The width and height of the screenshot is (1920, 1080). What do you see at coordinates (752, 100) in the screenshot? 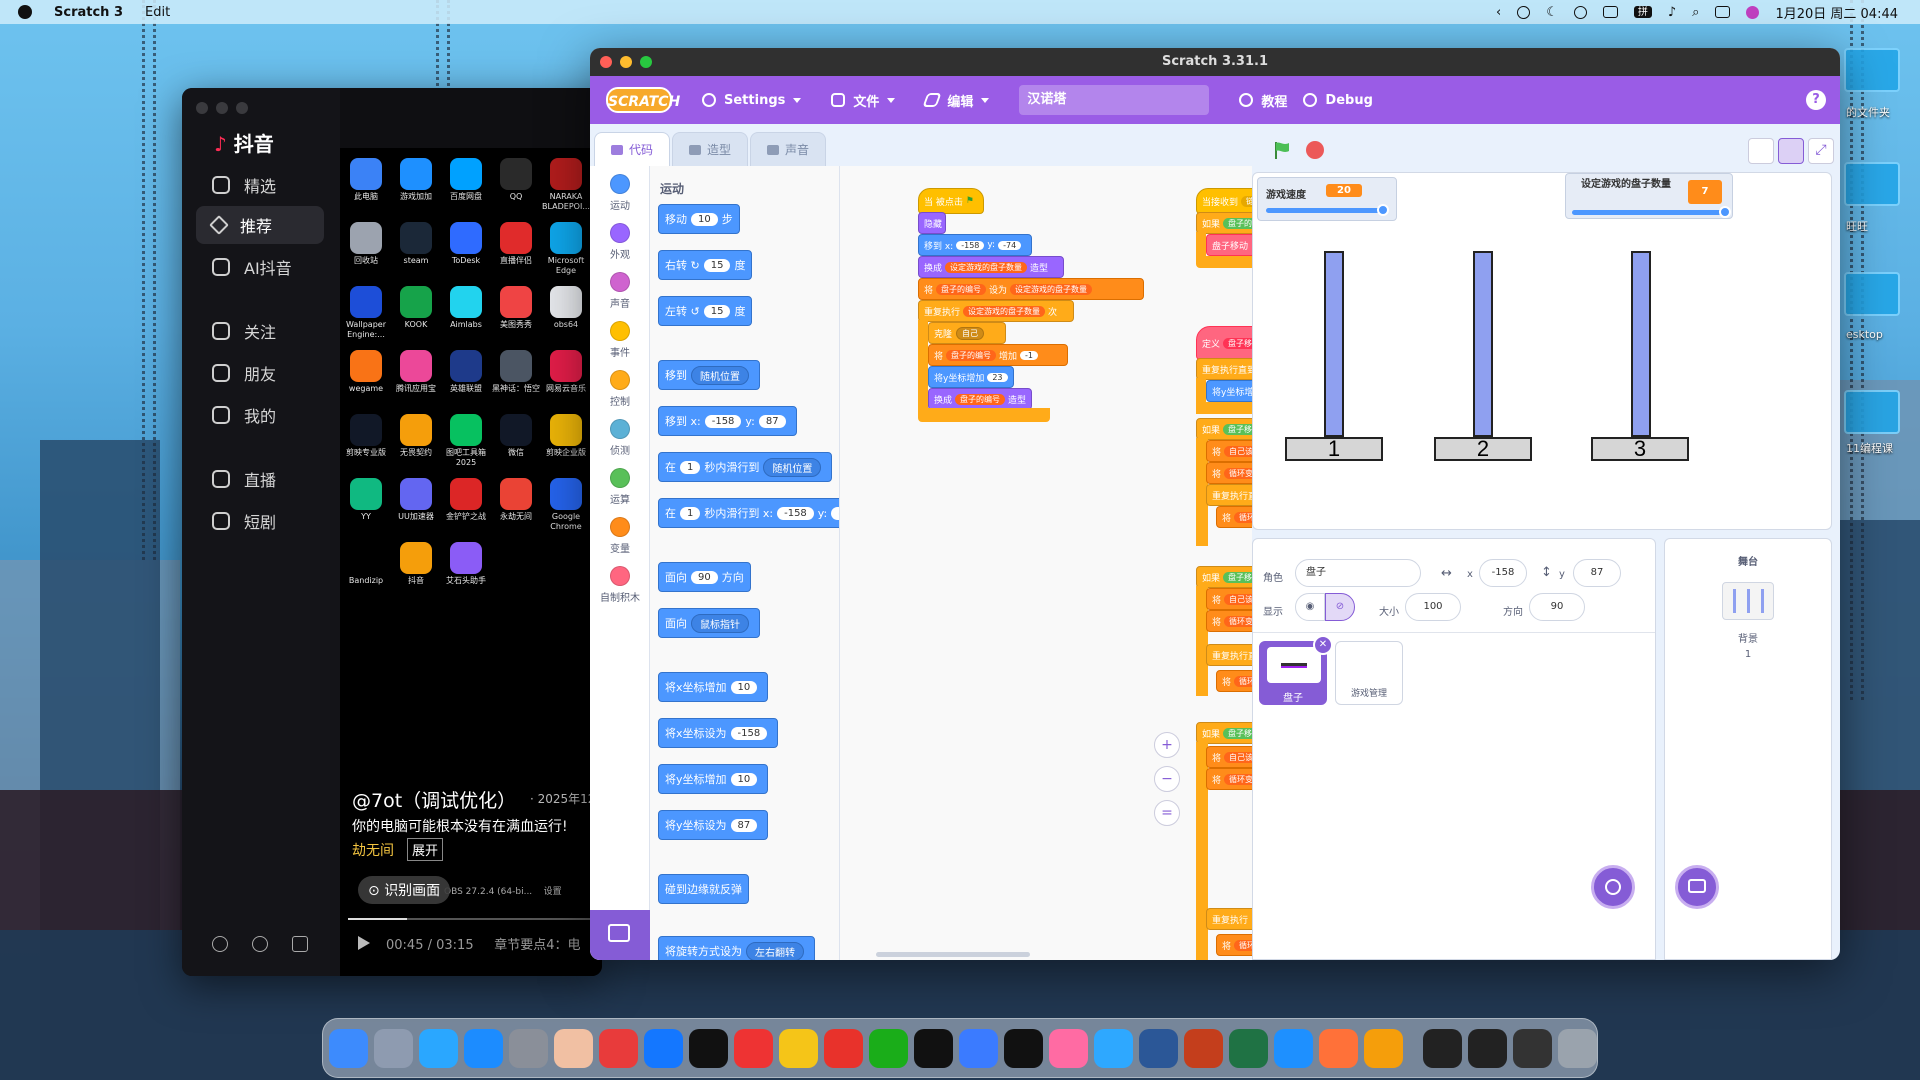
I see `settings-menu: Settings` at bounding box center [752, 100].